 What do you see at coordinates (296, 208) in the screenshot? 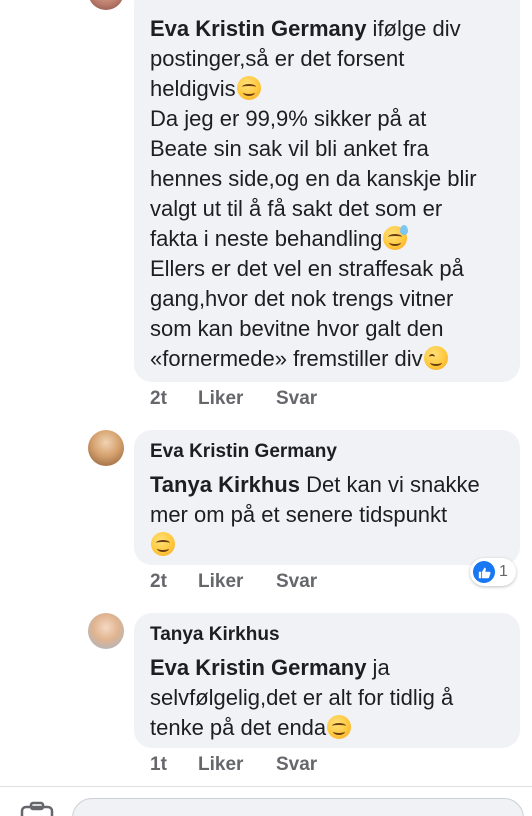
I see `comment-line: valgt ut til å få sakt det som er` at bounding box center [296, 208].